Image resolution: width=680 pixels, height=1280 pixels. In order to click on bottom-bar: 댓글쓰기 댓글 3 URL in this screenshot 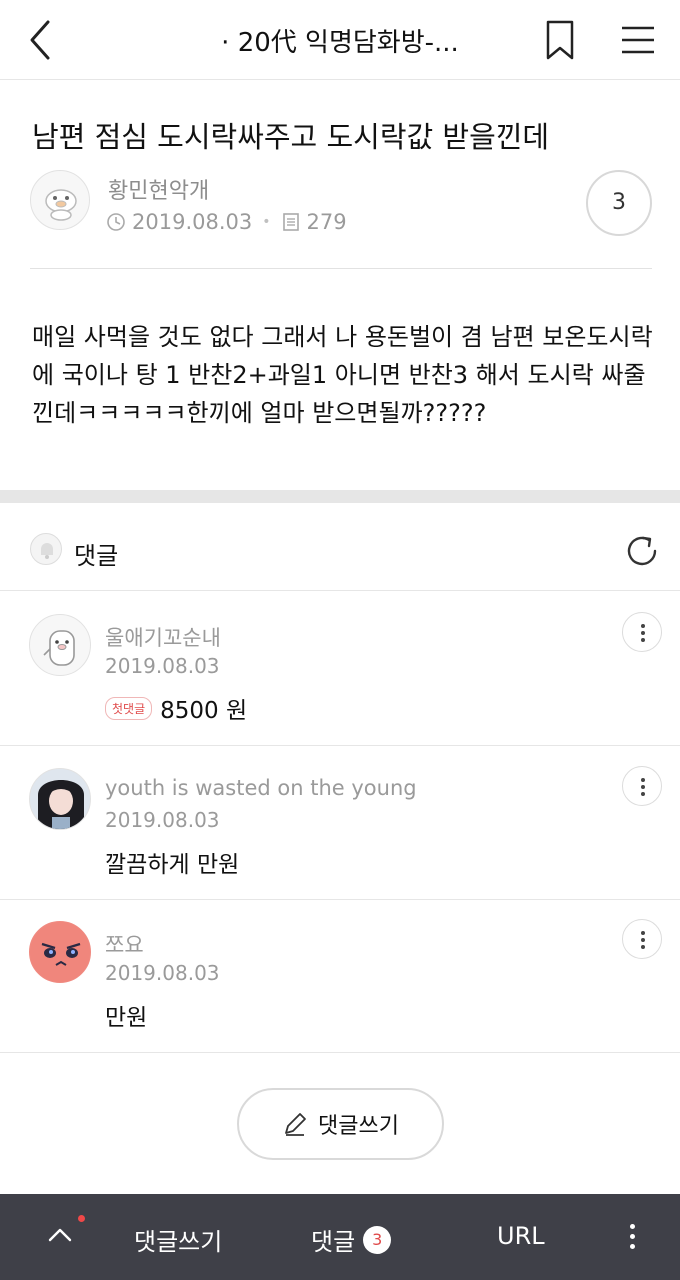, I will do `click(340, 1237)`.